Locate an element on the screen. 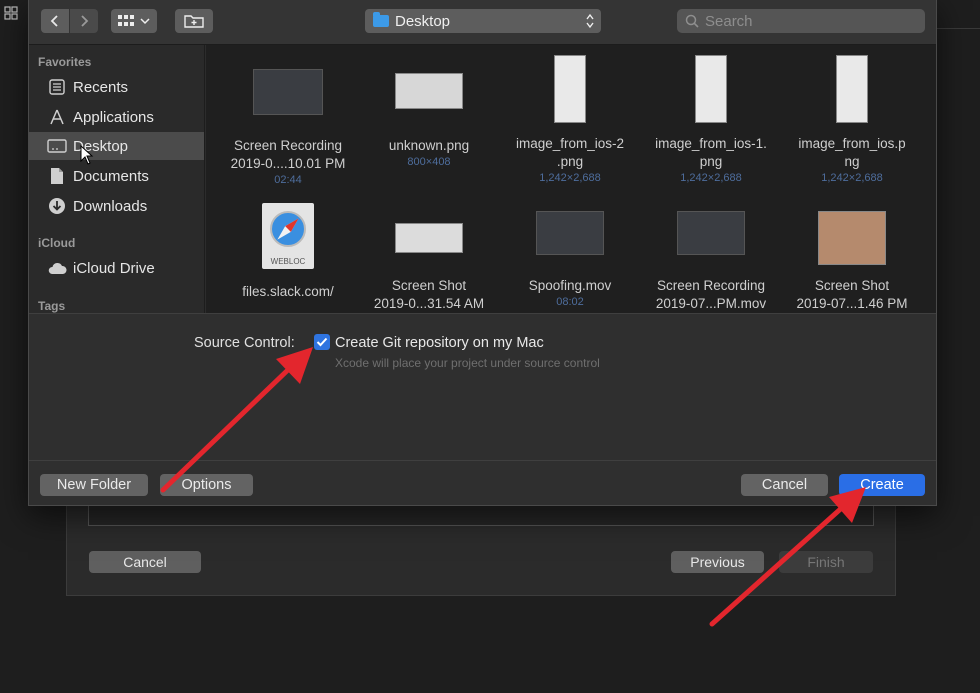 The image size is (980, 693). webloc-icon: WEBLOC is located at coordinates (288, 236).